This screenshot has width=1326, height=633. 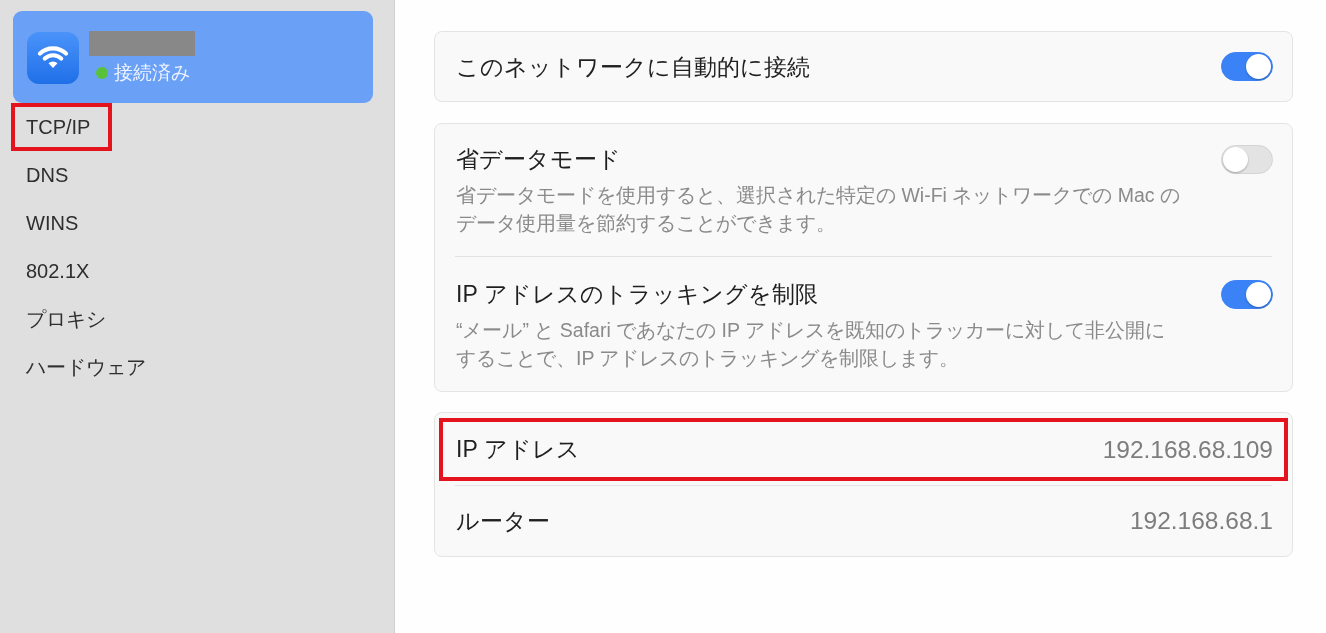 I want to click on sidebar-item: DNS, so click(x=51, y=175).